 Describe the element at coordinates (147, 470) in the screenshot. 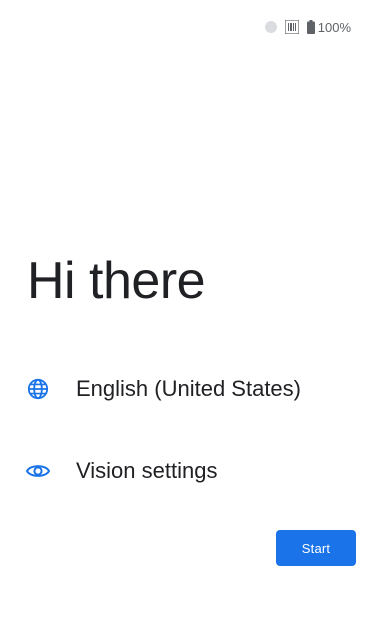

I see `vision-settings-label: Vision settings` at that location.